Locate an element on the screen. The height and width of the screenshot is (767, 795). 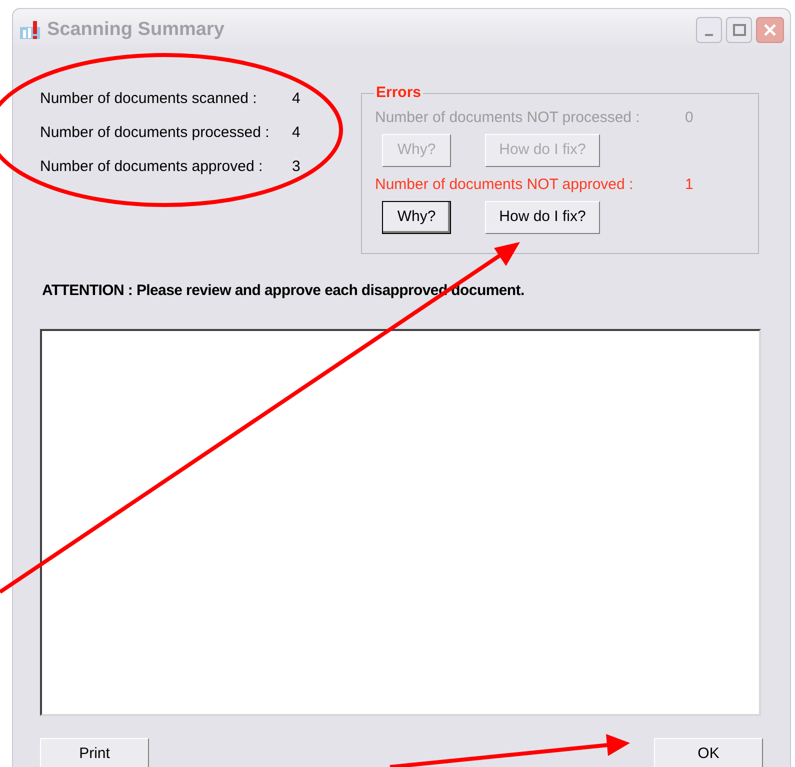
button: OK is located at coordinates (708, 752).